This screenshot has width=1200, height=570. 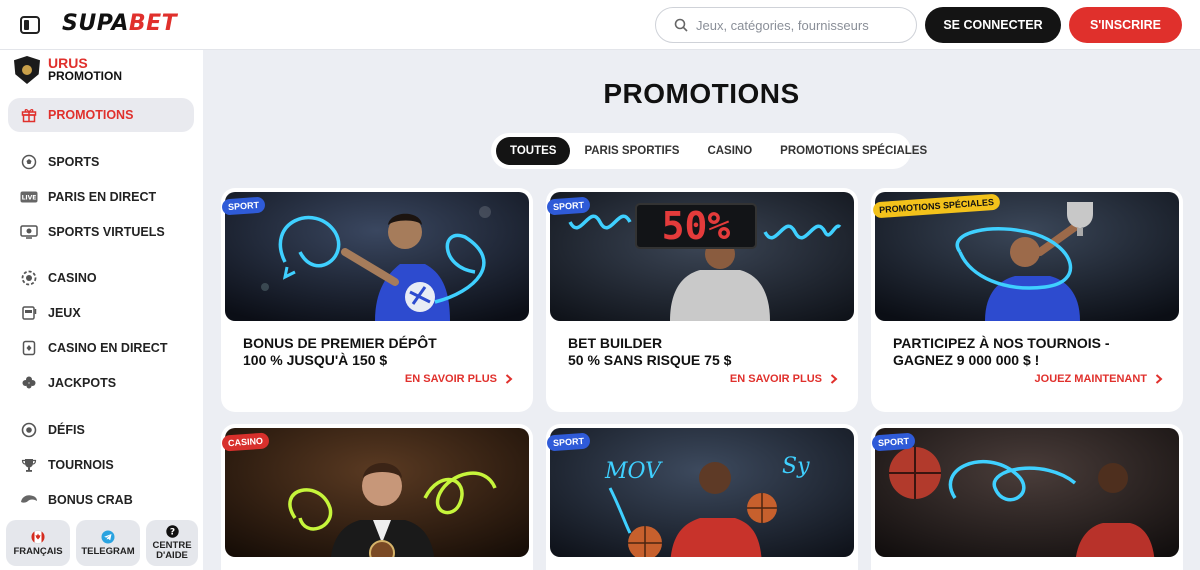 What do you see at coordinates (633, 471) in the screenshot?
I see `doodle-text-mov: MOV` at bounding box center [633, 471].